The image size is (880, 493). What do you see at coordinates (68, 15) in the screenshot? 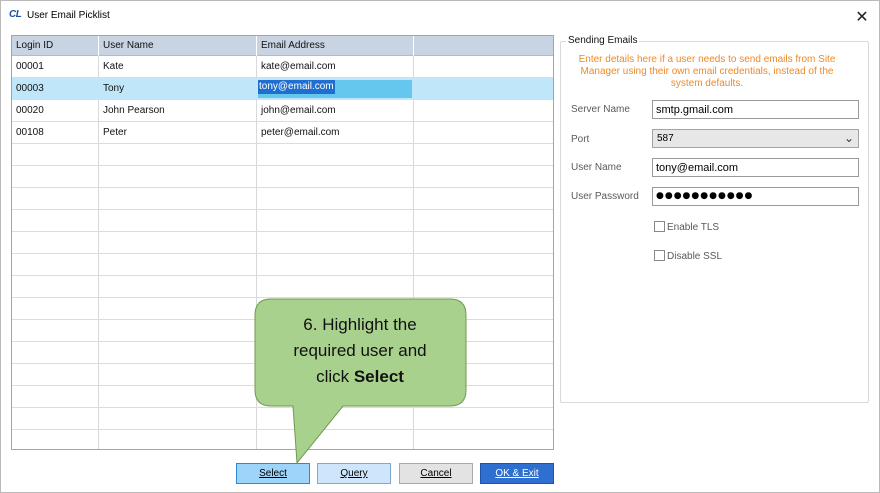
I see `window-title: User Email Picklist` at bounding box center [68, 15].